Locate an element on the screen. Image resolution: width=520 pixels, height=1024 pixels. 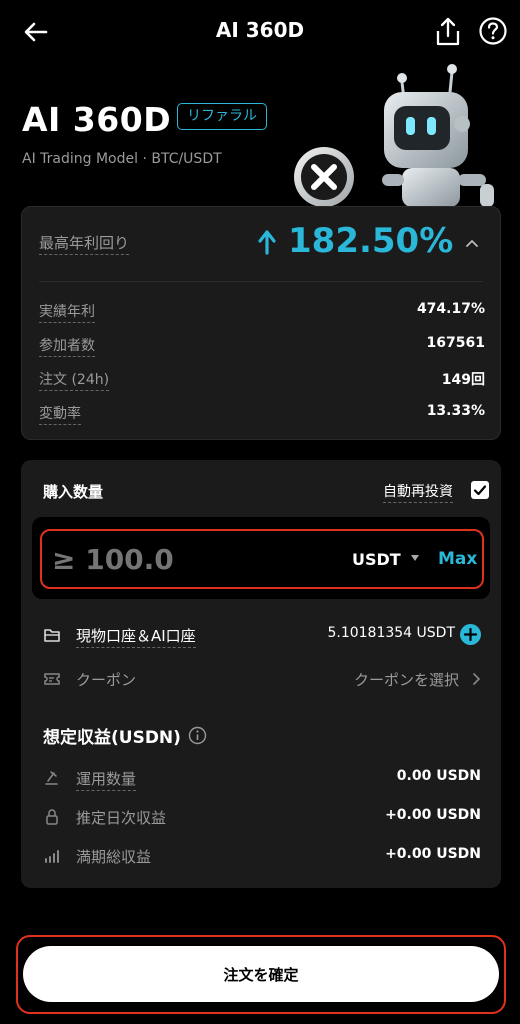
stat-row-volatility: 変動率 13.33% is located at coordinates (262, 413).